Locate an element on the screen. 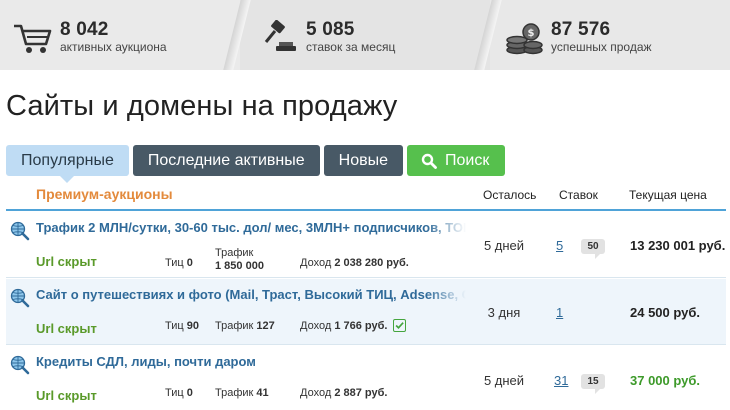  comments-count-badge: 50 is located at coordinates (593, 249).